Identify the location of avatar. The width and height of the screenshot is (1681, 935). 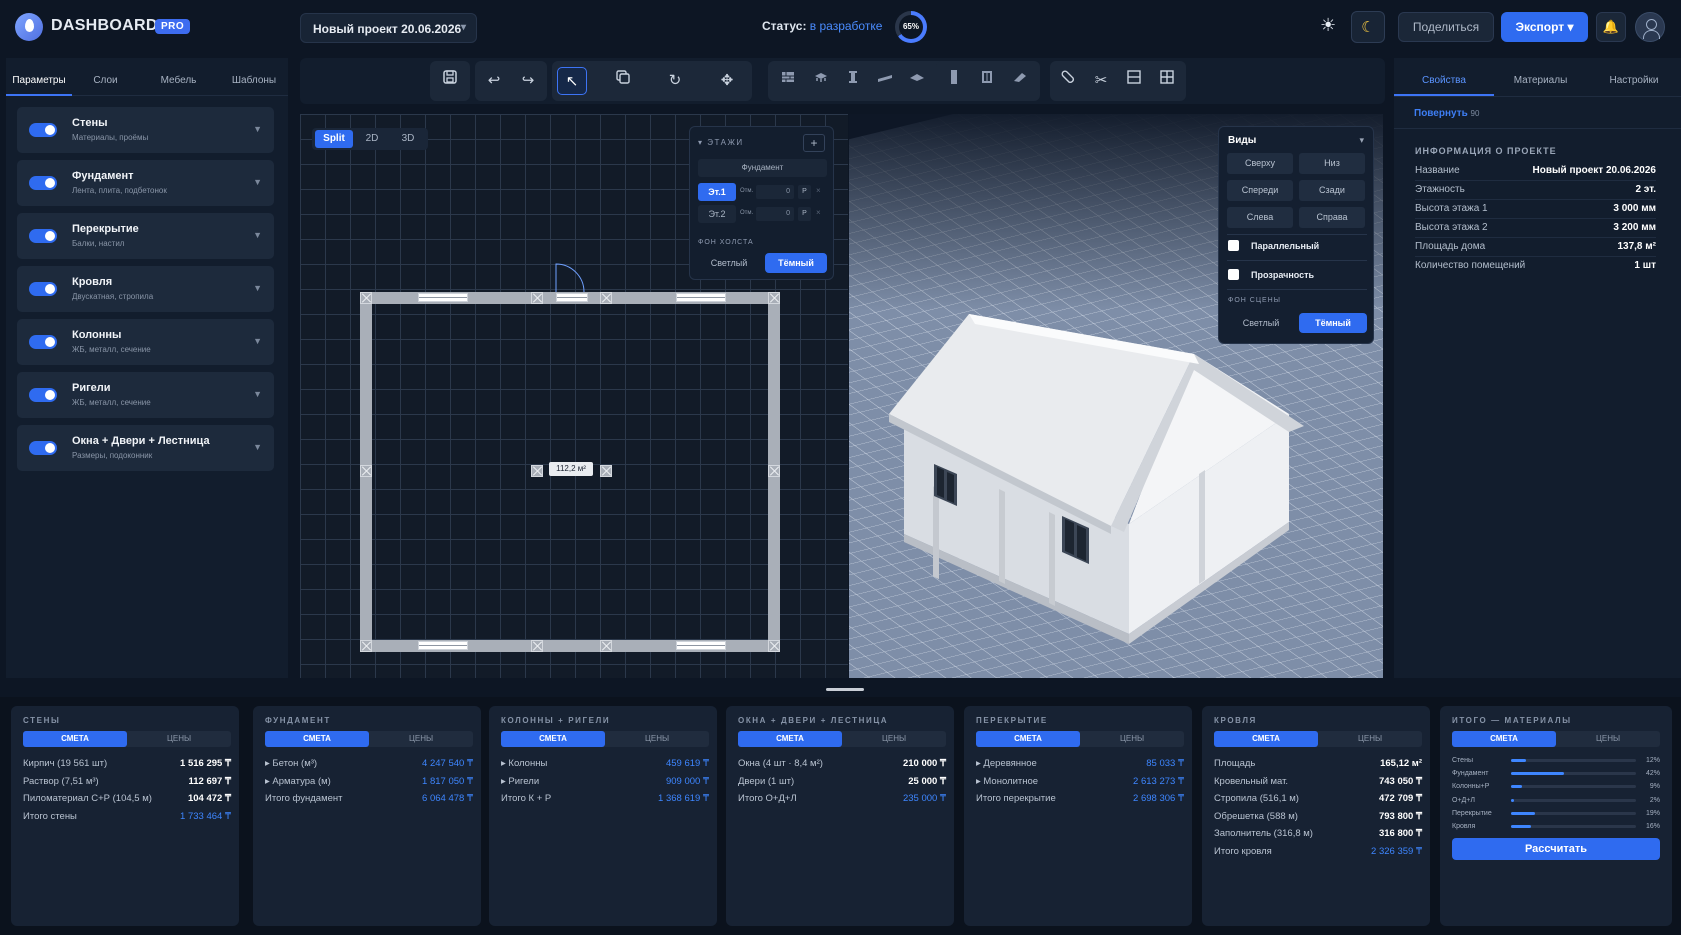
(1650, 27).